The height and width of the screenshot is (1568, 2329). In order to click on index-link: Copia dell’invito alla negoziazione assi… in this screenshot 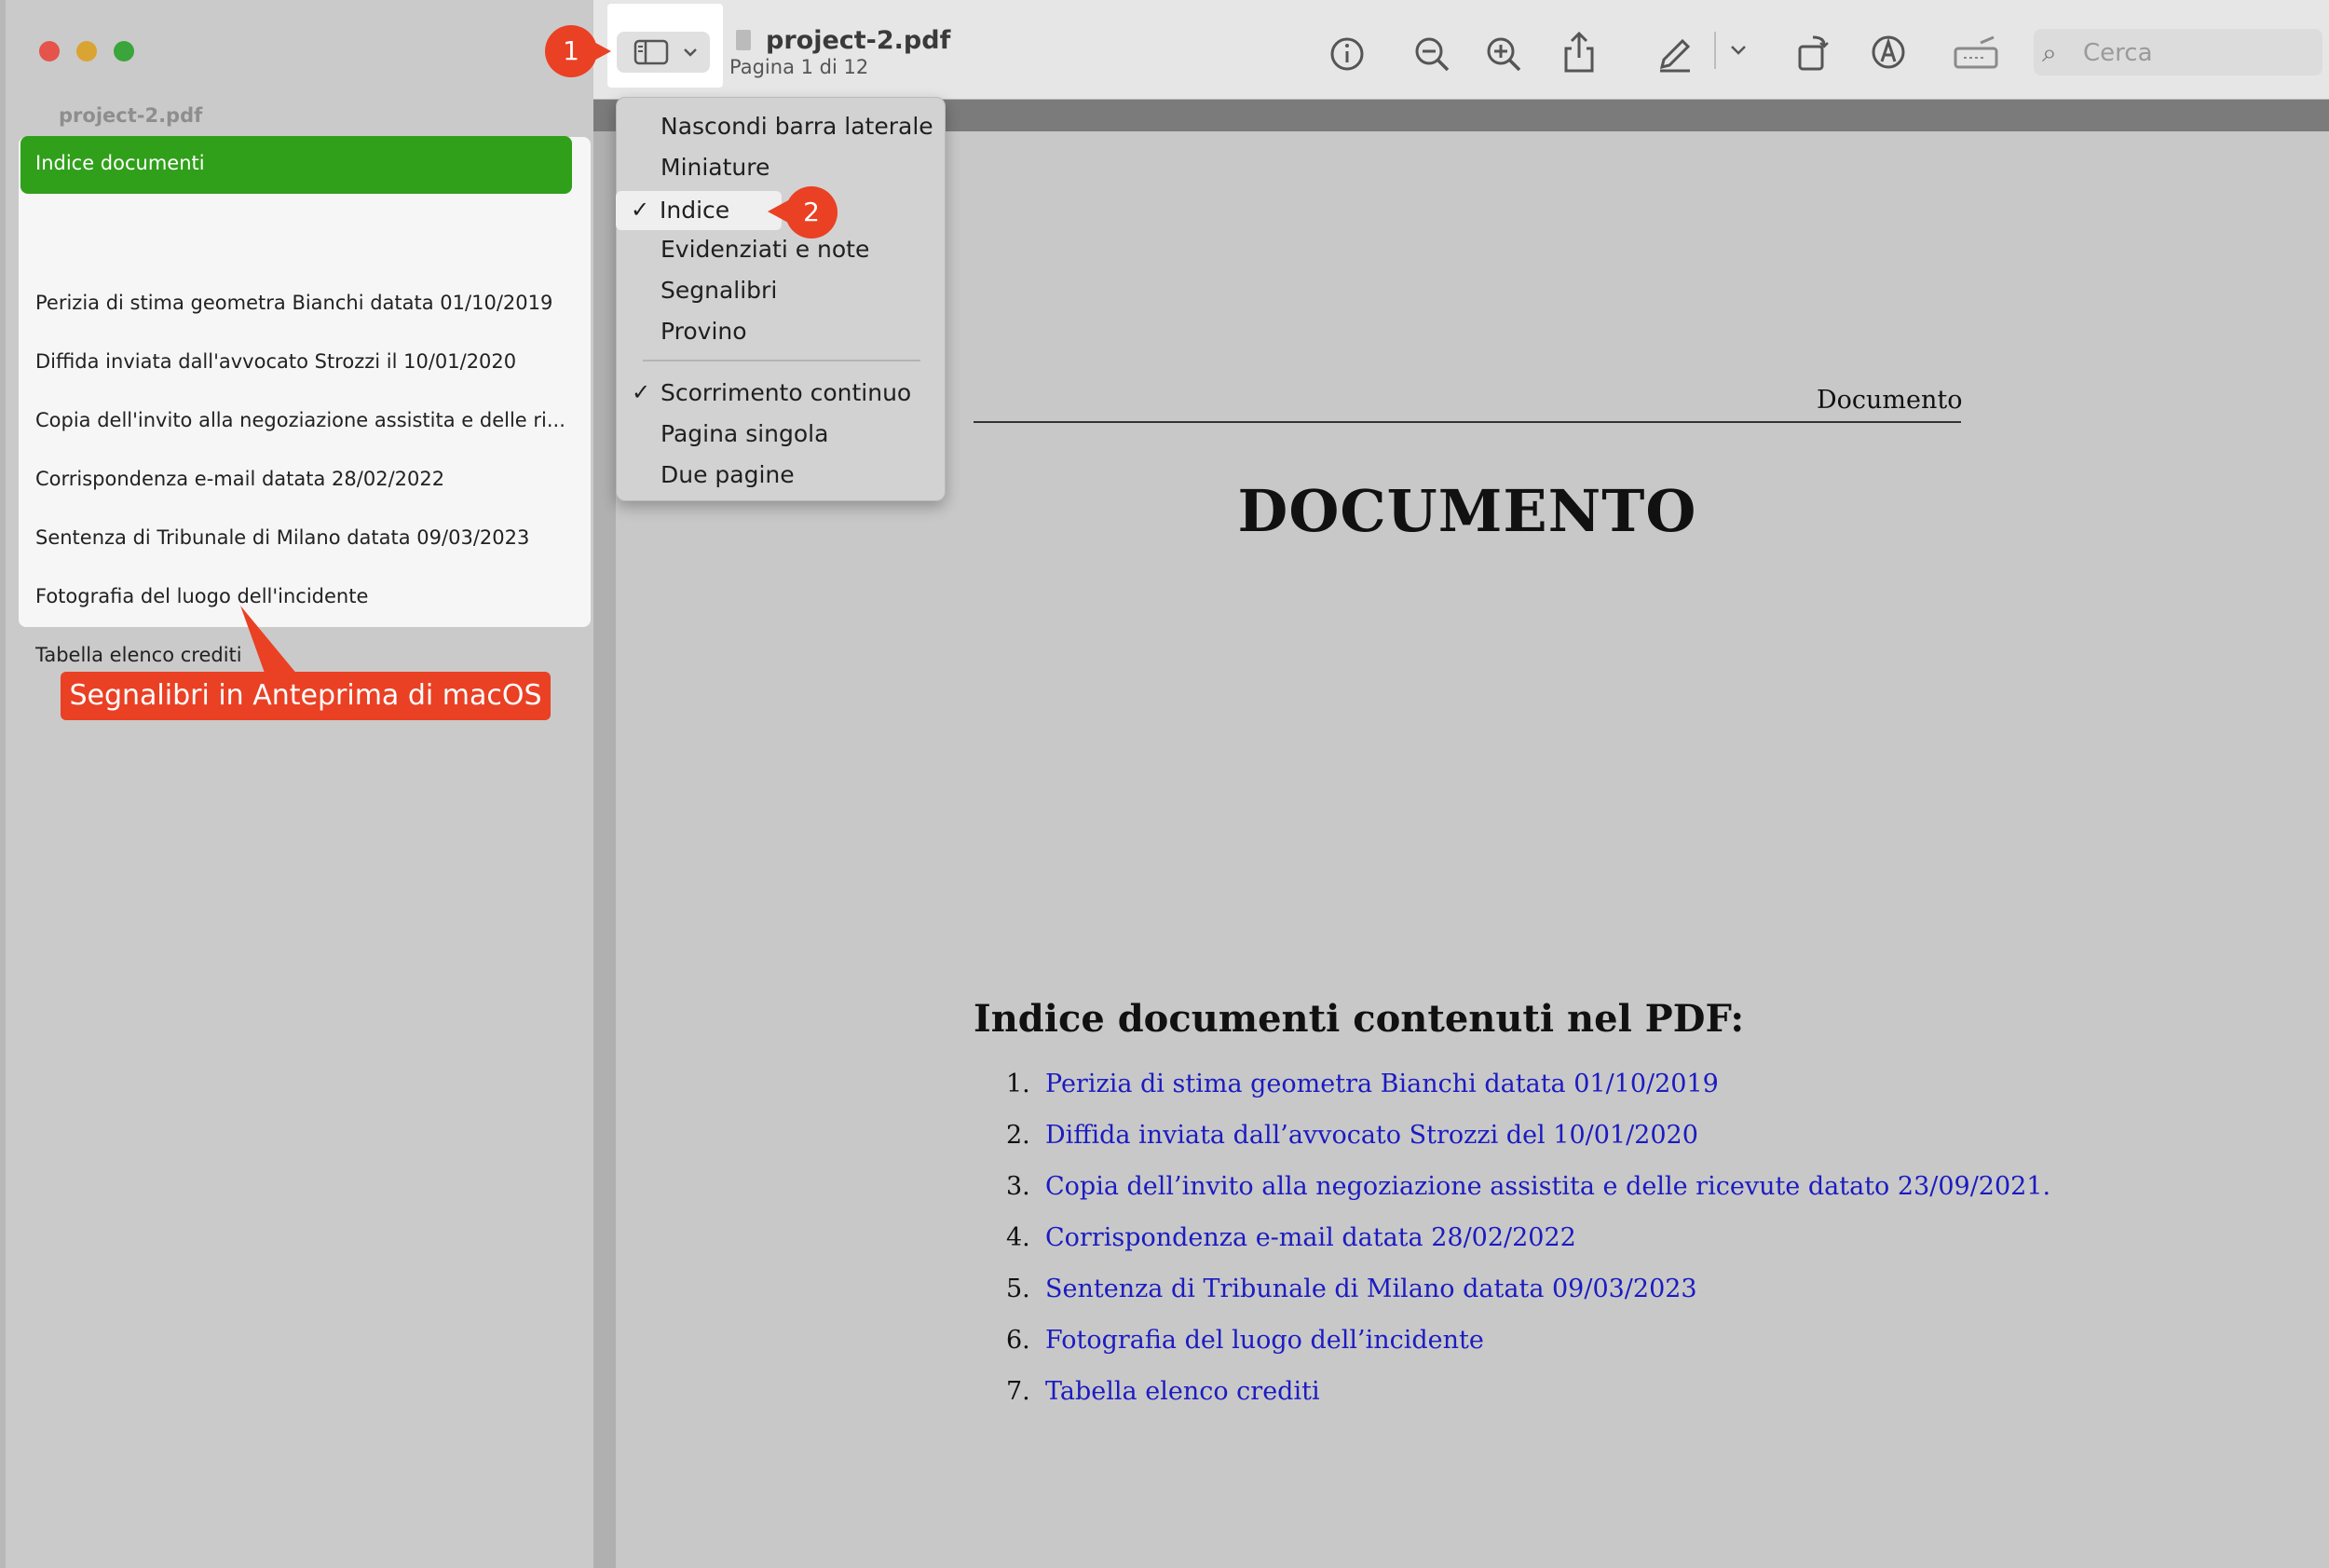, I will do `click(1547, 1186)`.